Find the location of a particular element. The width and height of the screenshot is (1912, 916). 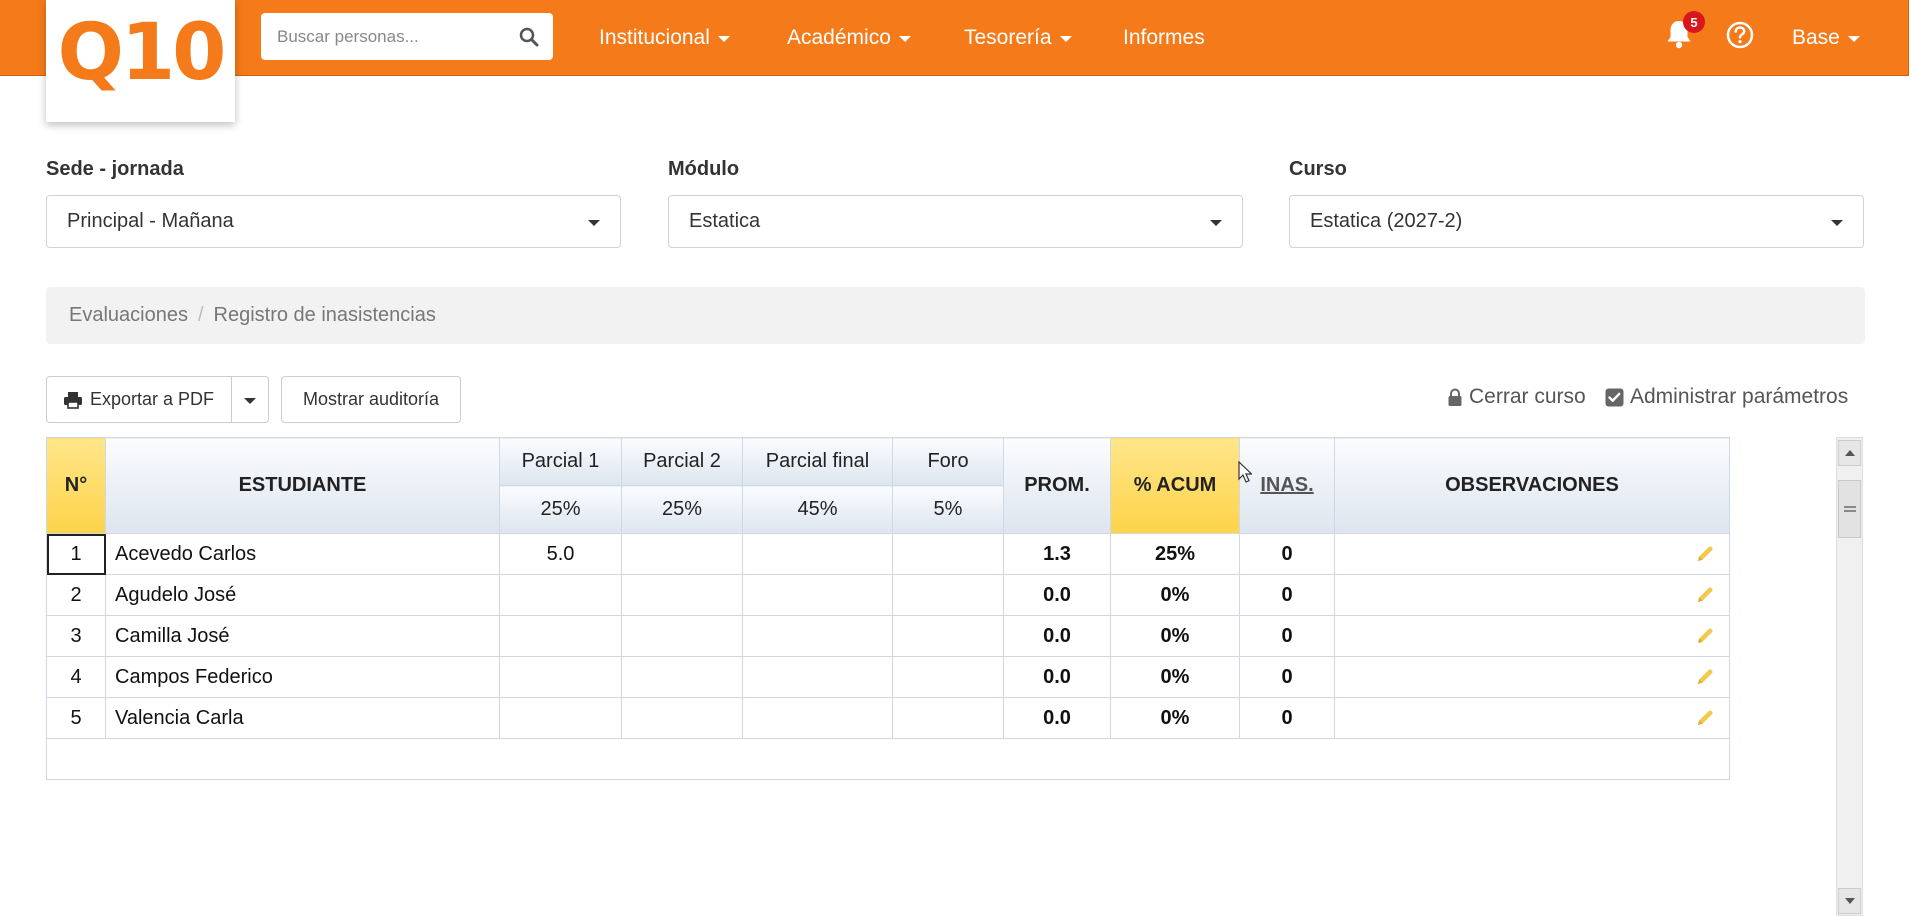

mouse-cursor-icon is located at coordinates (1245, 472).